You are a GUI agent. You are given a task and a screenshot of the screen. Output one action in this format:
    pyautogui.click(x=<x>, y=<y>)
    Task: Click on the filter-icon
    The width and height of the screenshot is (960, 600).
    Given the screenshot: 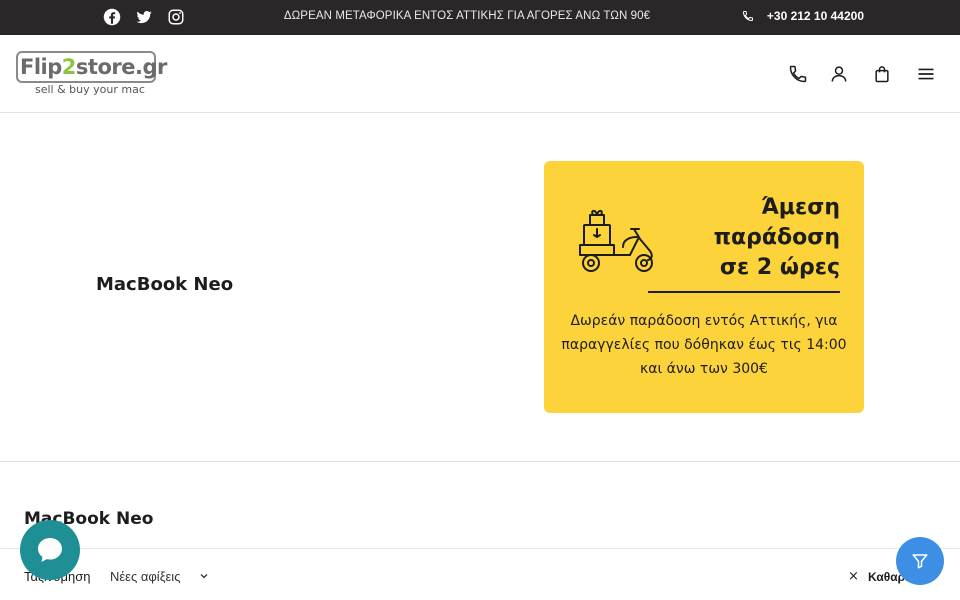 What is the action you would take?
    pyautogui.click(x=920, y=561)
    